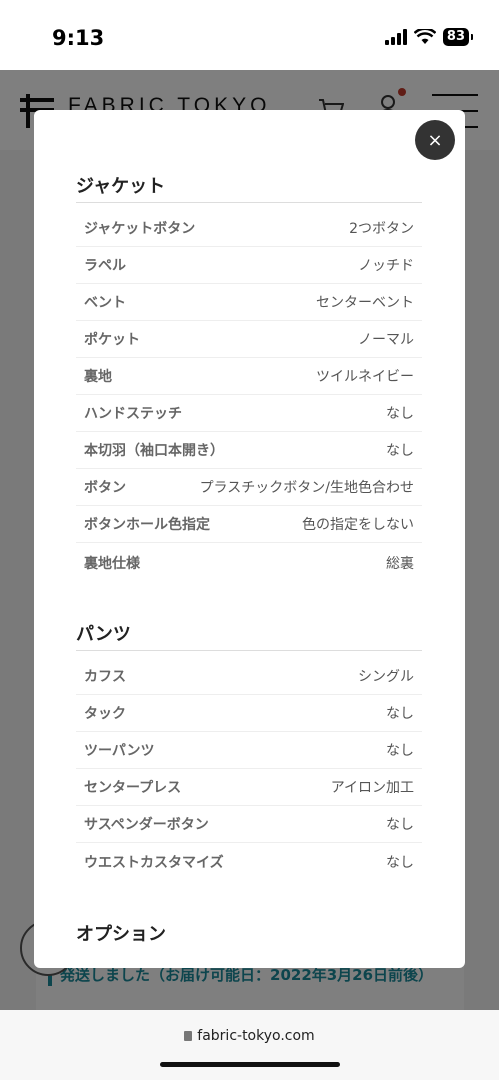 The height and width of the screenshot is (1080, 499). I want to click on spec-label: 裏地, so click(98, 377).